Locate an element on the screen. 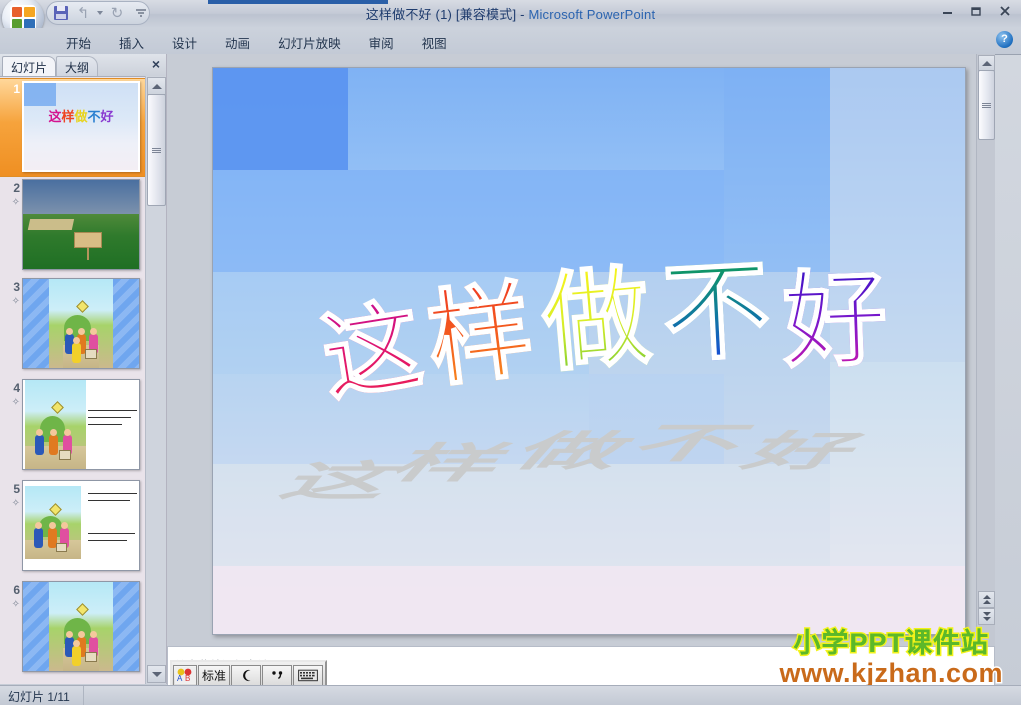 The image size is (1021, 705). ime-logo-icon: A B is located at coordinates (185, 675).